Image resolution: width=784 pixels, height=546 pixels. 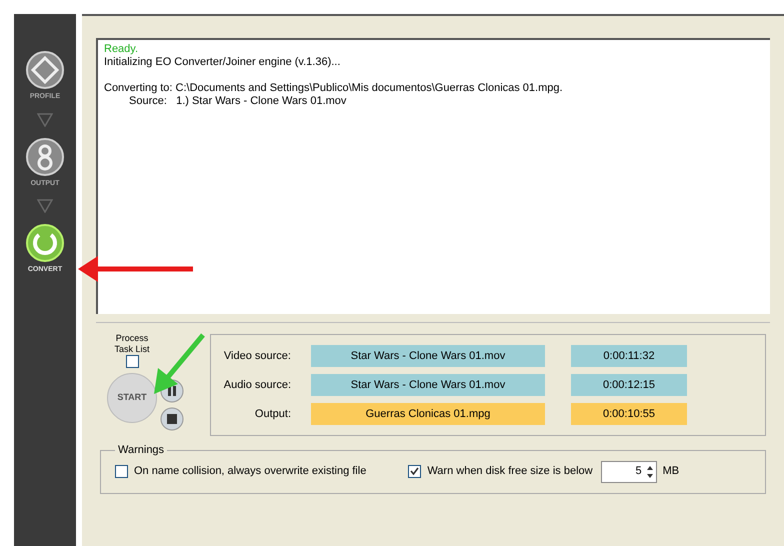 What do you see at coordinates (122, 49) in the screenshot?
I see `log-line: Ready.` at bounding box center [122, 49].